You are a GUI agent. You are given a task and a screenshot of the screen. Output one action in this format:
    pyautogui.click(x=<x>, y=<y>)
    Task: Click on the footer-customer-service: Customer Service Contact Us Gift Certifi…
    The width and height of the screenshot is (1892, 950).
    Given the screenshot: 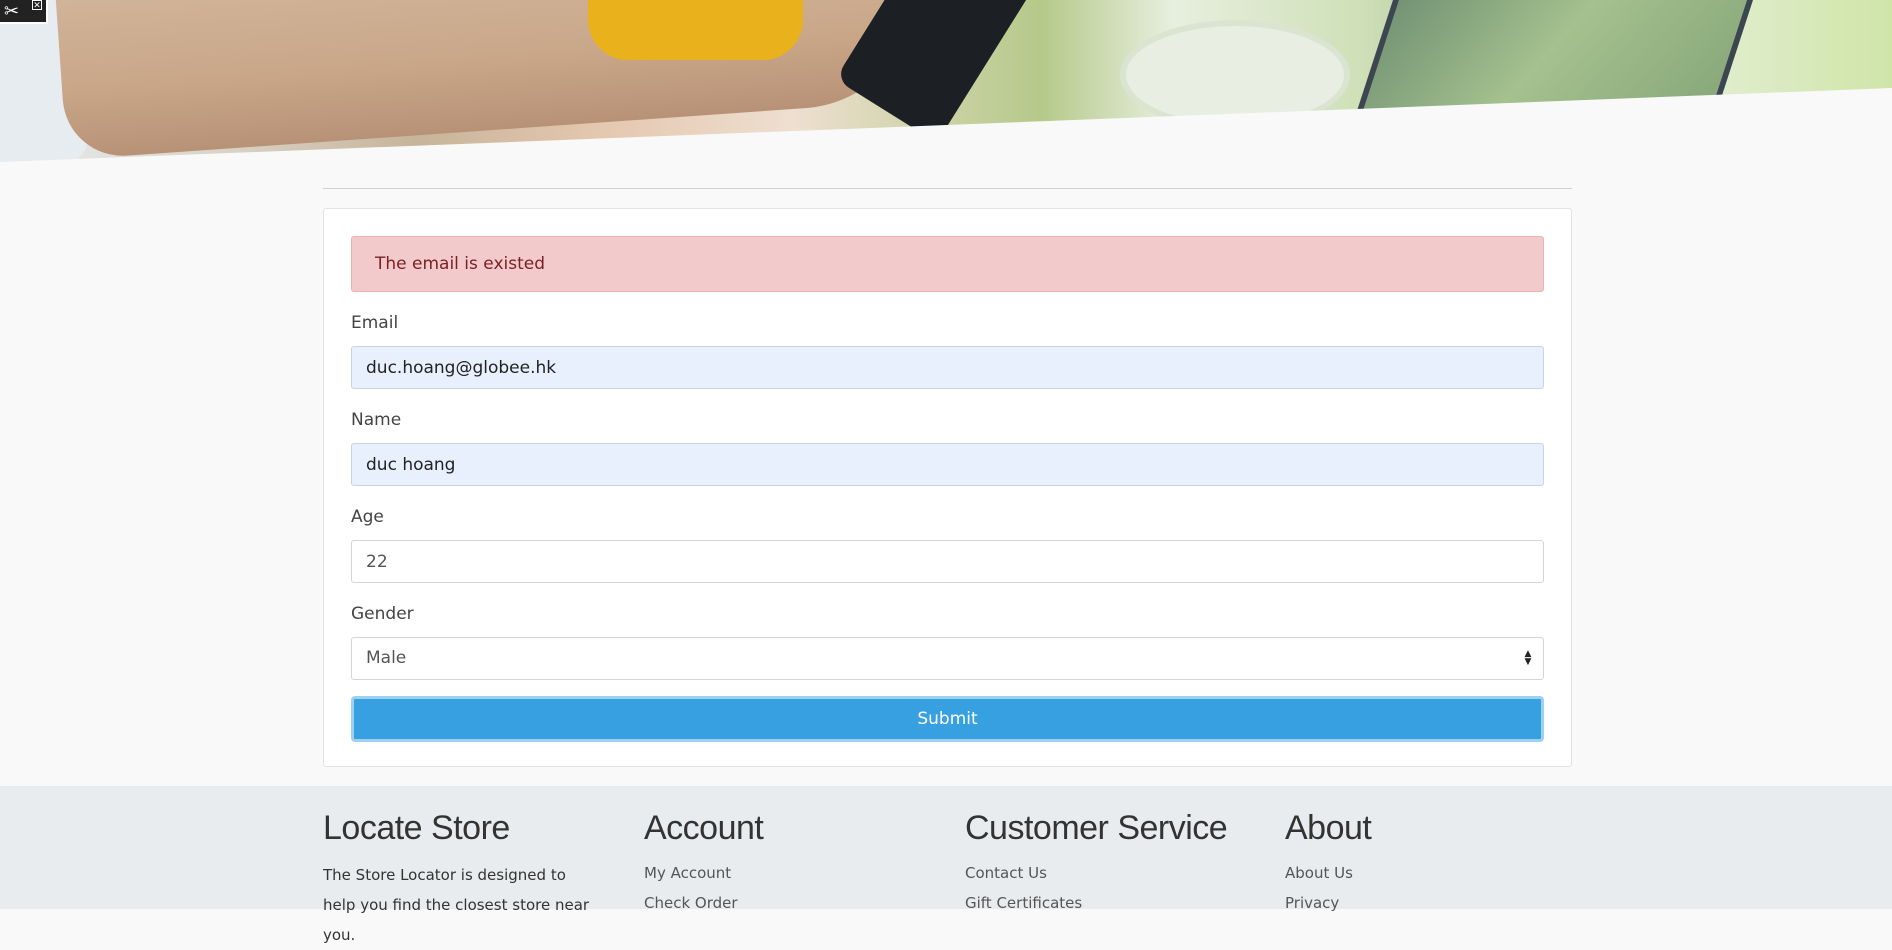 What is the action you would take?
    pyautogui.click(x=1115, y=863)
    